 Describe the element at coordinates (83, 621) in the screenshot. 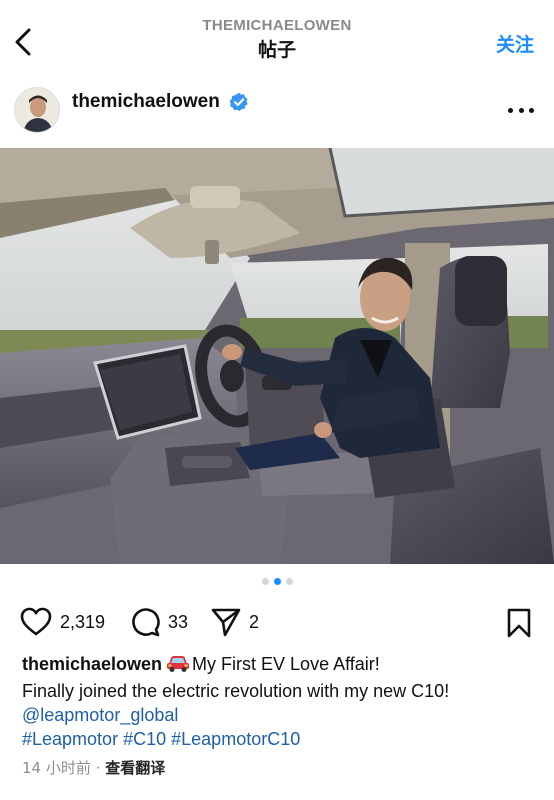

I see `like-count: 2,319` at that location.